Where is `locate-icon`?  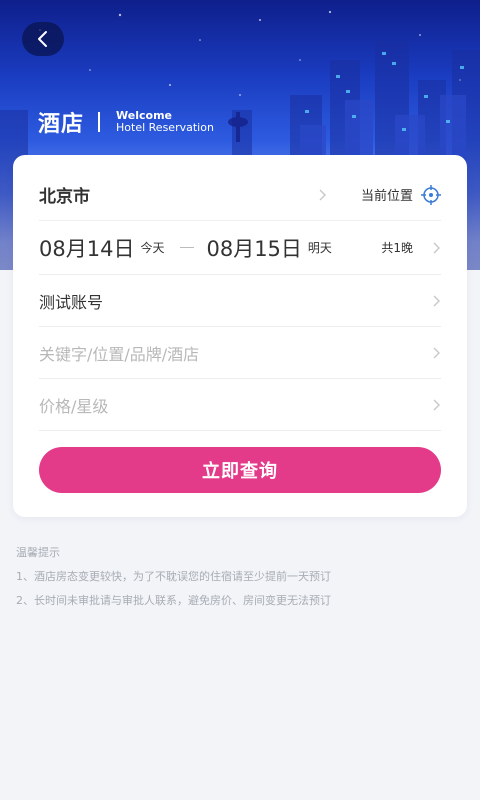 locate-icon is located at coordinates (431, 194).